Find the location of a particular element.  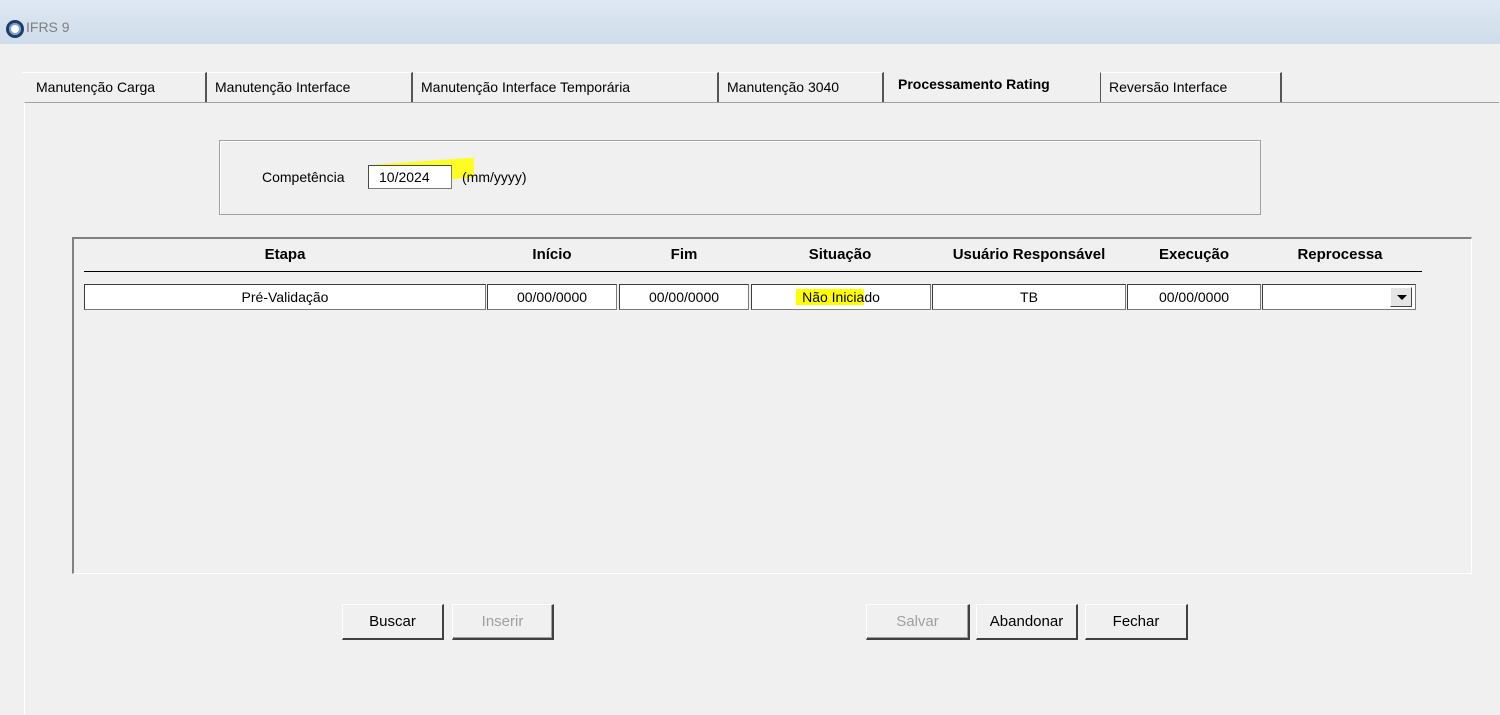

title-bar: IFRS 9 is located at coordinates (750, 22).